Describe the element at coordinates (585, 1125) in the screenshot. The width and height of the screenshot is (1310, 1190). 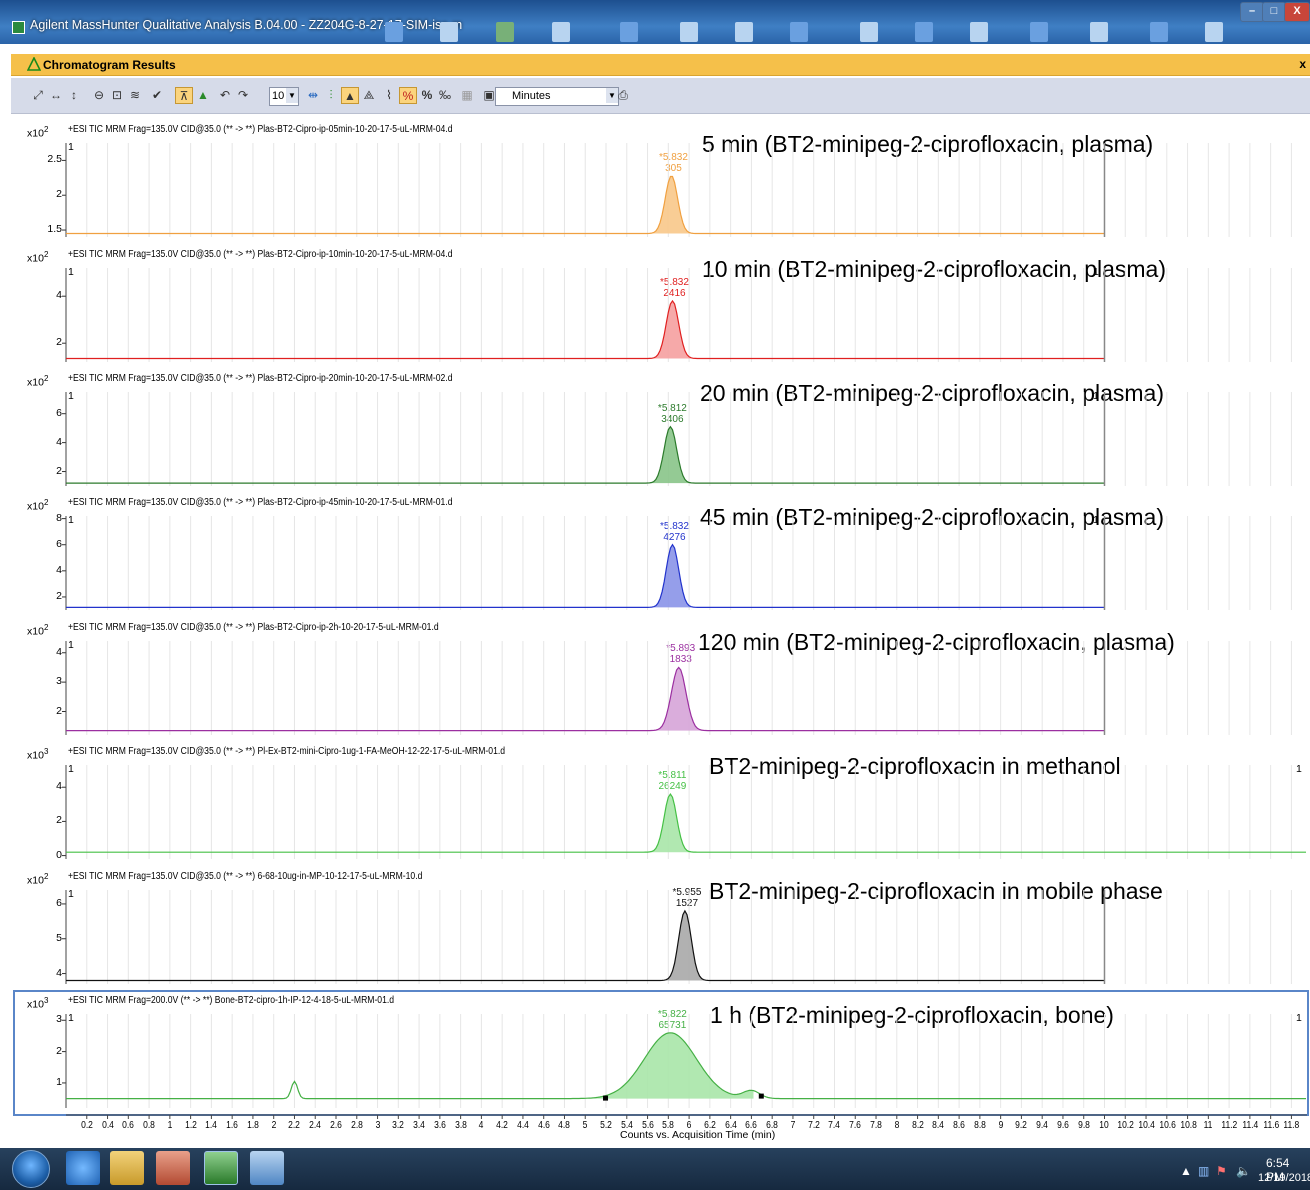
I see `x-tick-label: 5` at that location.